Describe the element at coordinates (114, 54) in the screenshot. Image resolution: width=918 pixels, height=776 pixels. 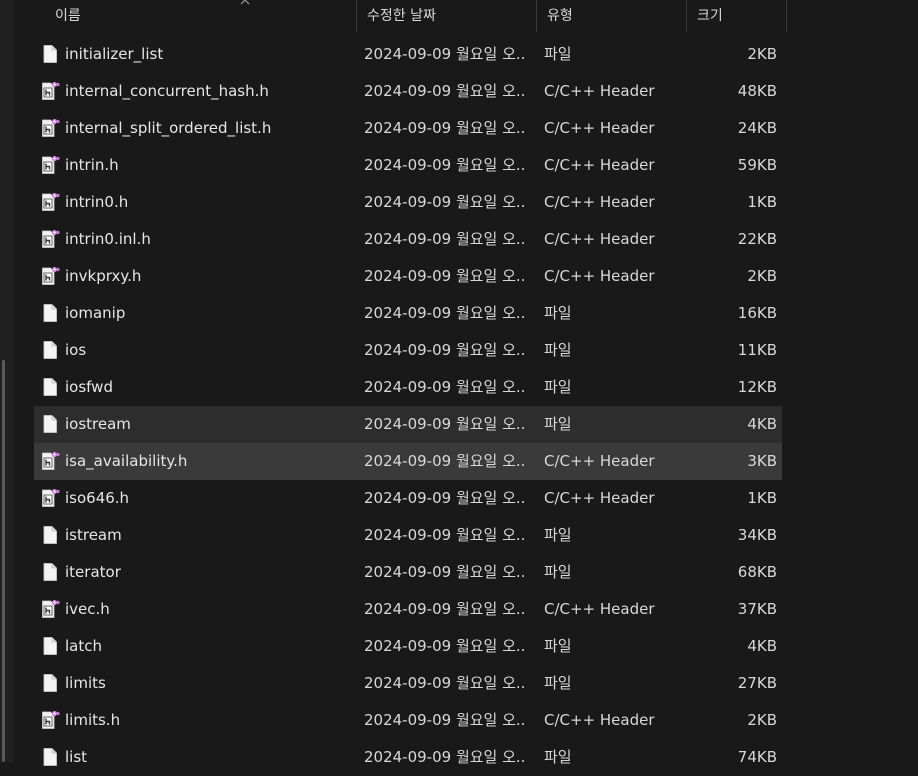
I see `file-name: initializer_list` at that location.